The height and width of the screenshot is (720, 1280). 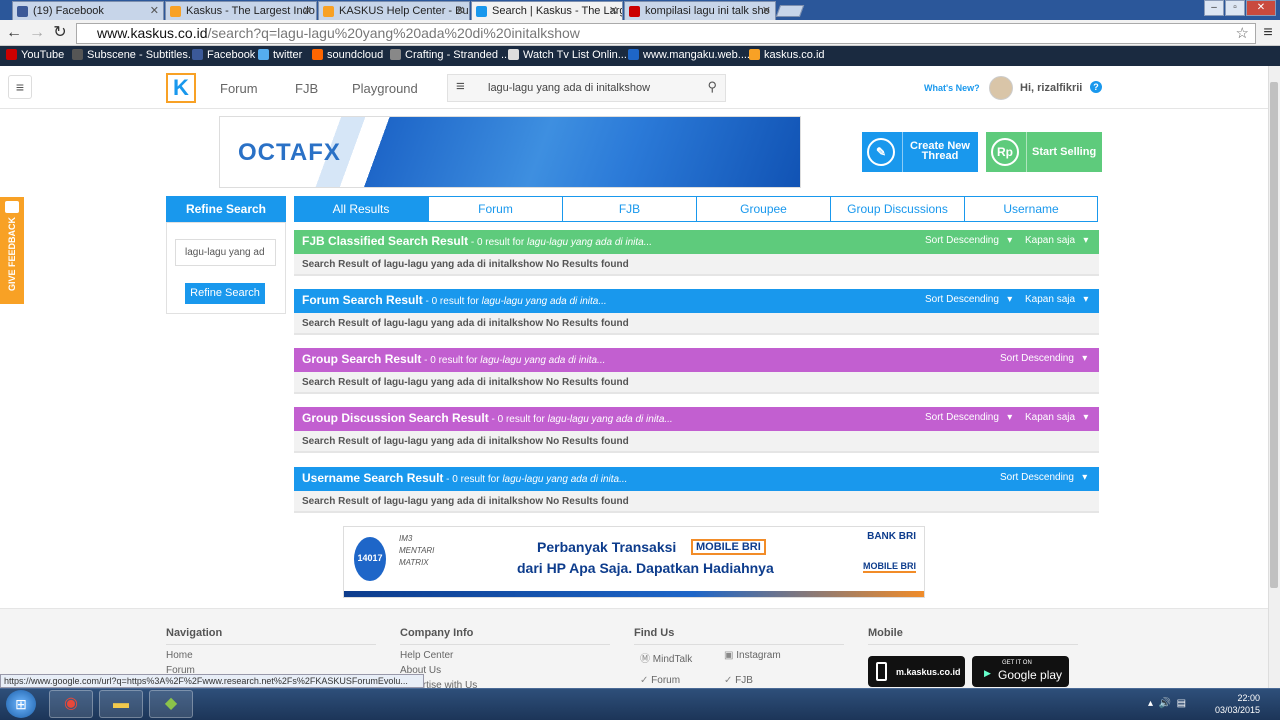 What do you see at coordinates (916, 671) in the screenshot?
I see `mobile-site-button: m.kaskus.co.id` at bounding box center [916, 671].